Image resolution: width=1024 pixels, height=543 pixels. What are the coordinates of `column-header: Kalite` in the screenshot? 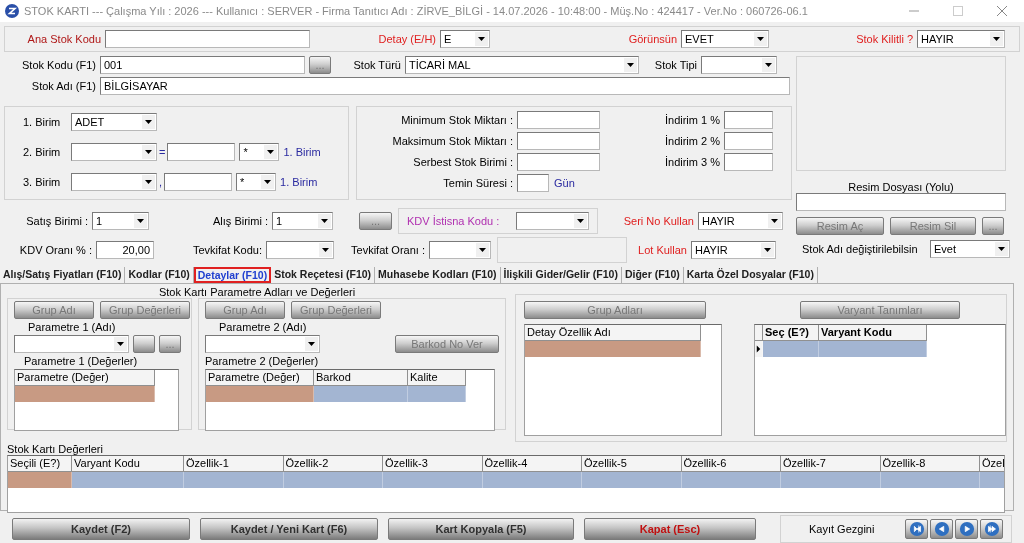 It's located at (437, 378).